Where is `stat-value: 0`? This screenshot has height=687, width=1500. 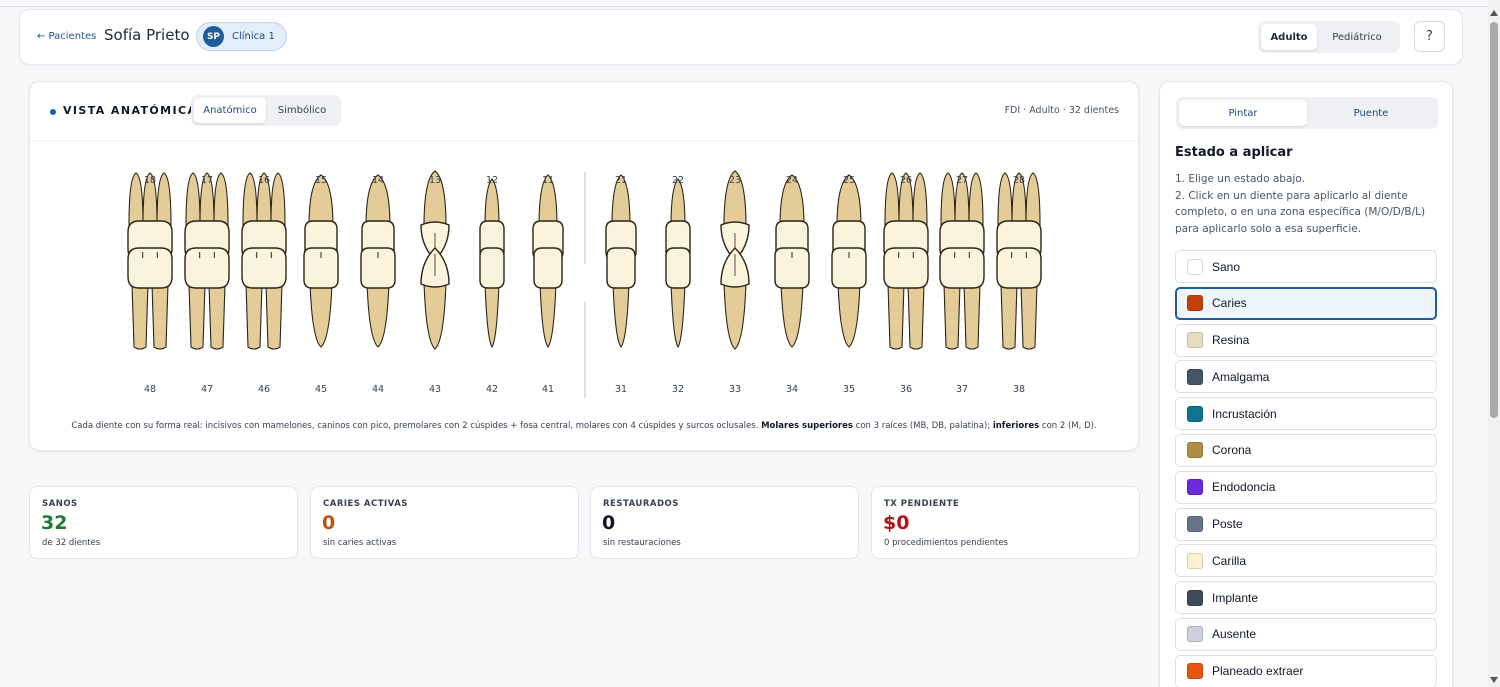
stat-value: 0 is located at coordinates (609, 523).